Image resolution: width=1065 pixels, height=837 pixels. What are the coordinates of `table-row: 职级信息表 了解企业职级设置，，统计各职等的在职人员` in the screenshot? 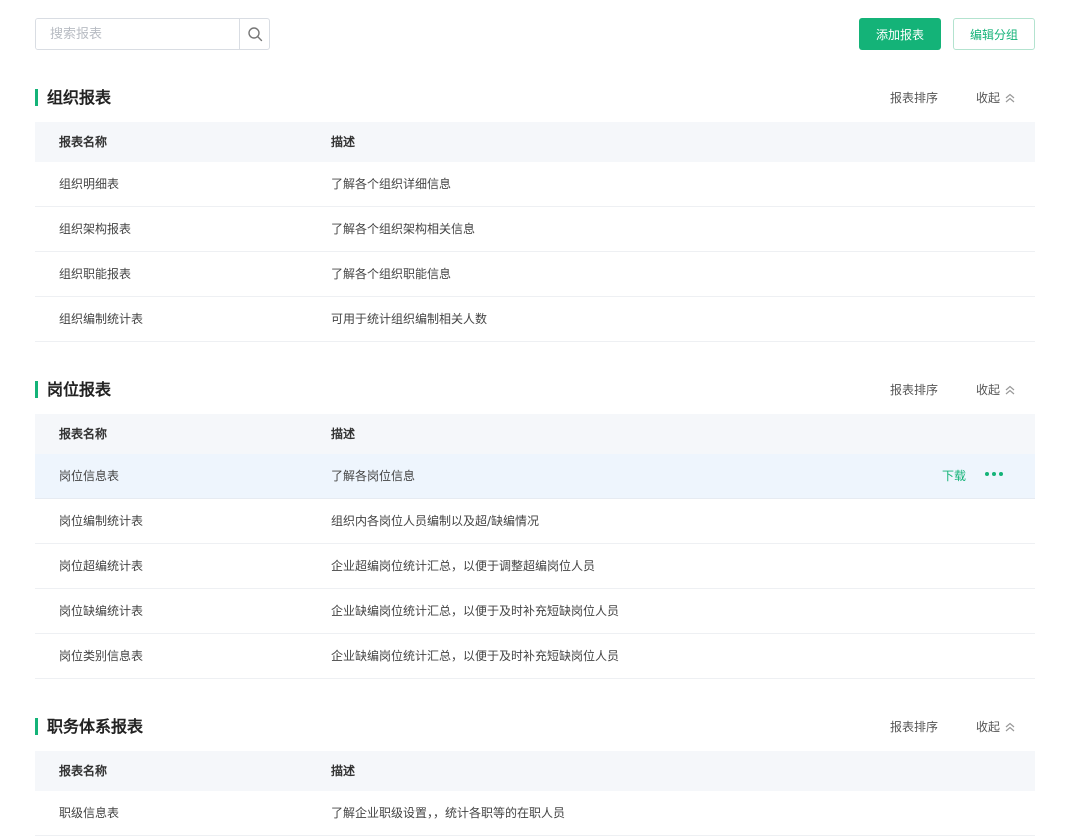 It's located at (535, 813).